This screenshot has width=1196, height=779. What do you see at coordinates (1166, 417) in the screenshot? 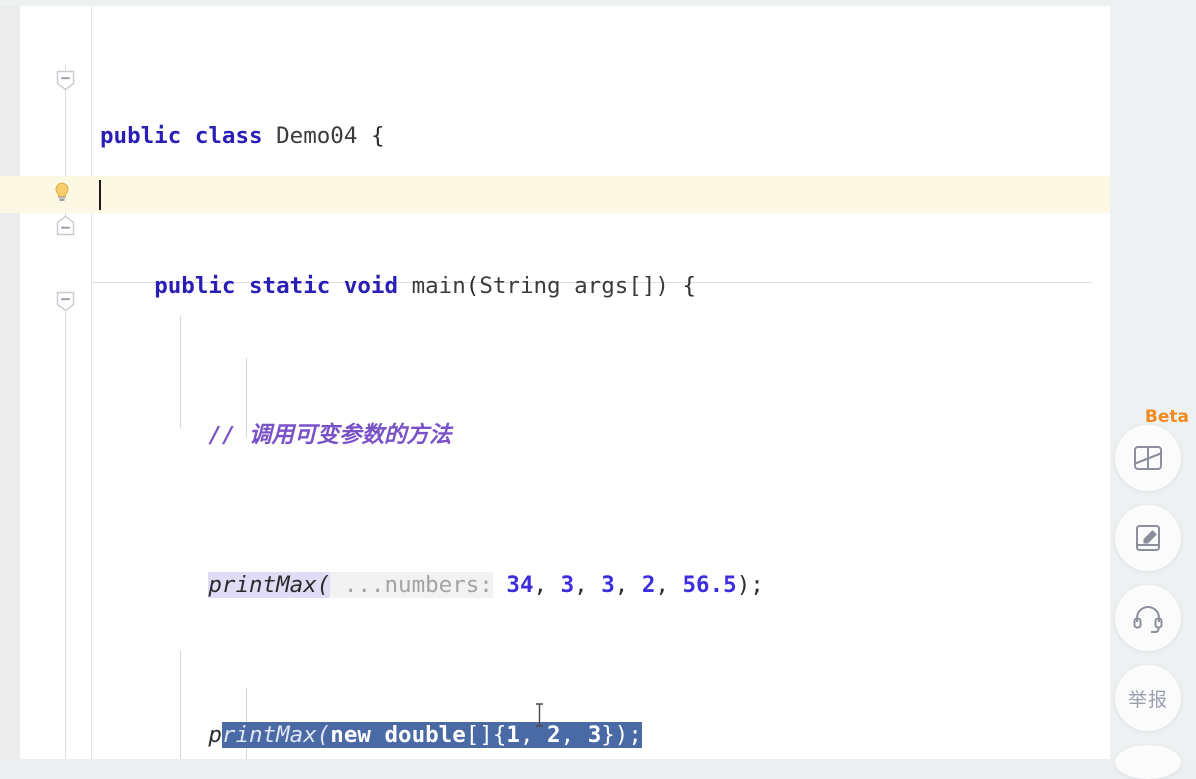
I see `beta-badge: Beta` at bounding box center [1166, 417].